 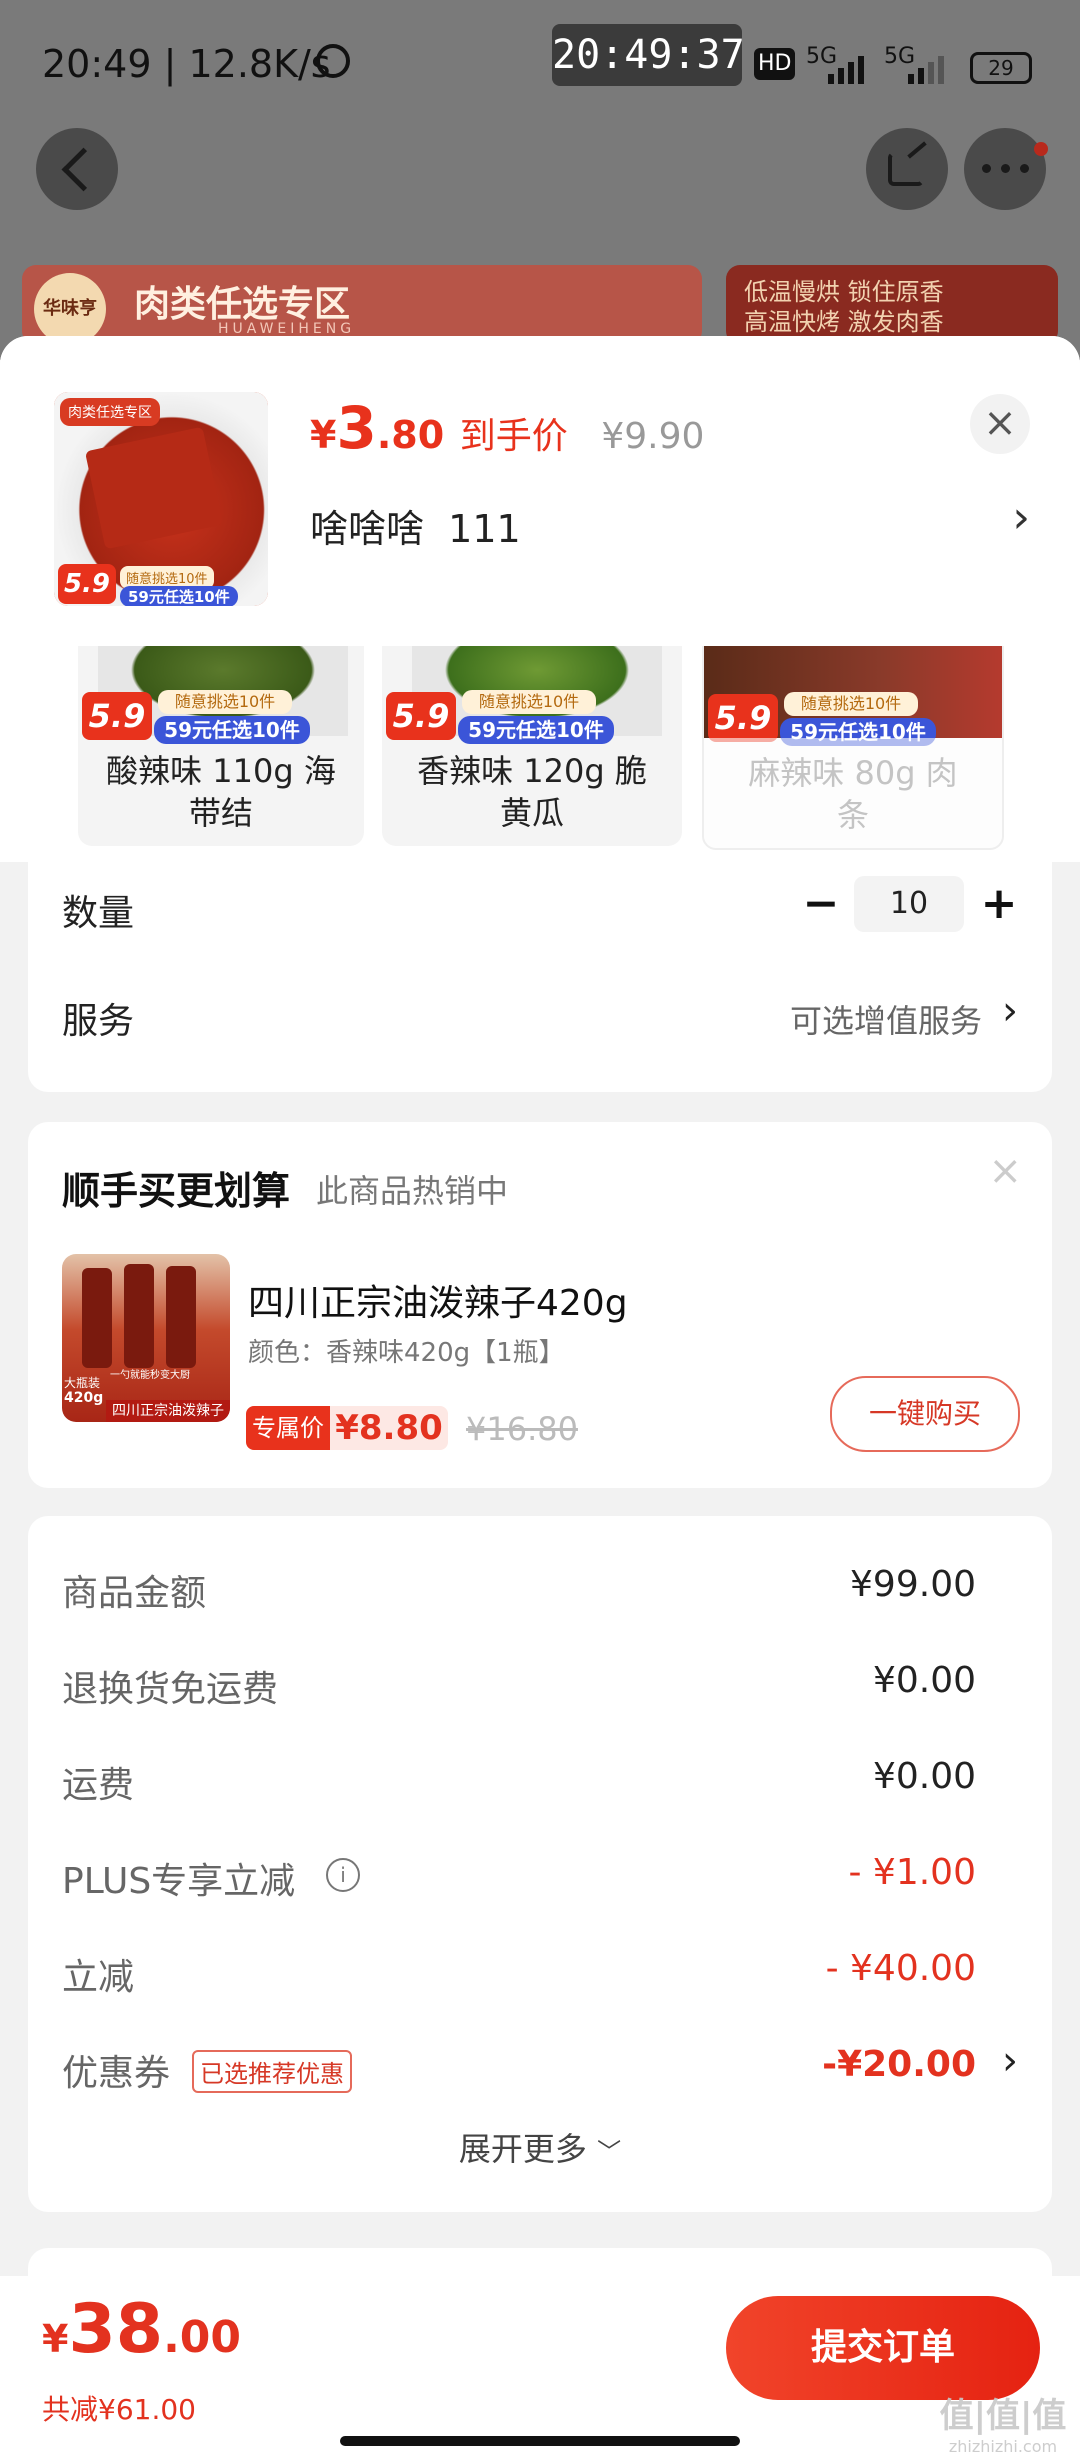 I want to click on banner-logo: 华味亨, so click(x=70, y=309).